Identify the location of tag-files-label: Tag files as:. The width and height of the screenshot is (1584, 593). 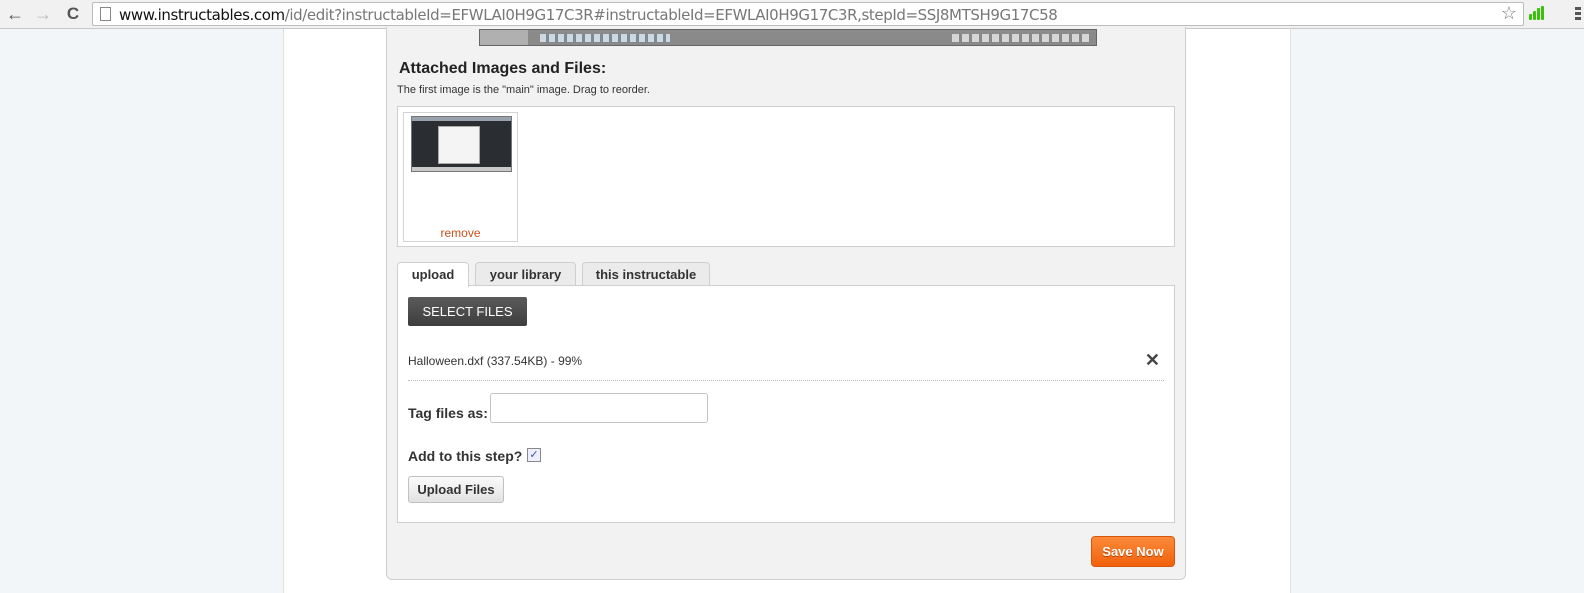
(448, 413).